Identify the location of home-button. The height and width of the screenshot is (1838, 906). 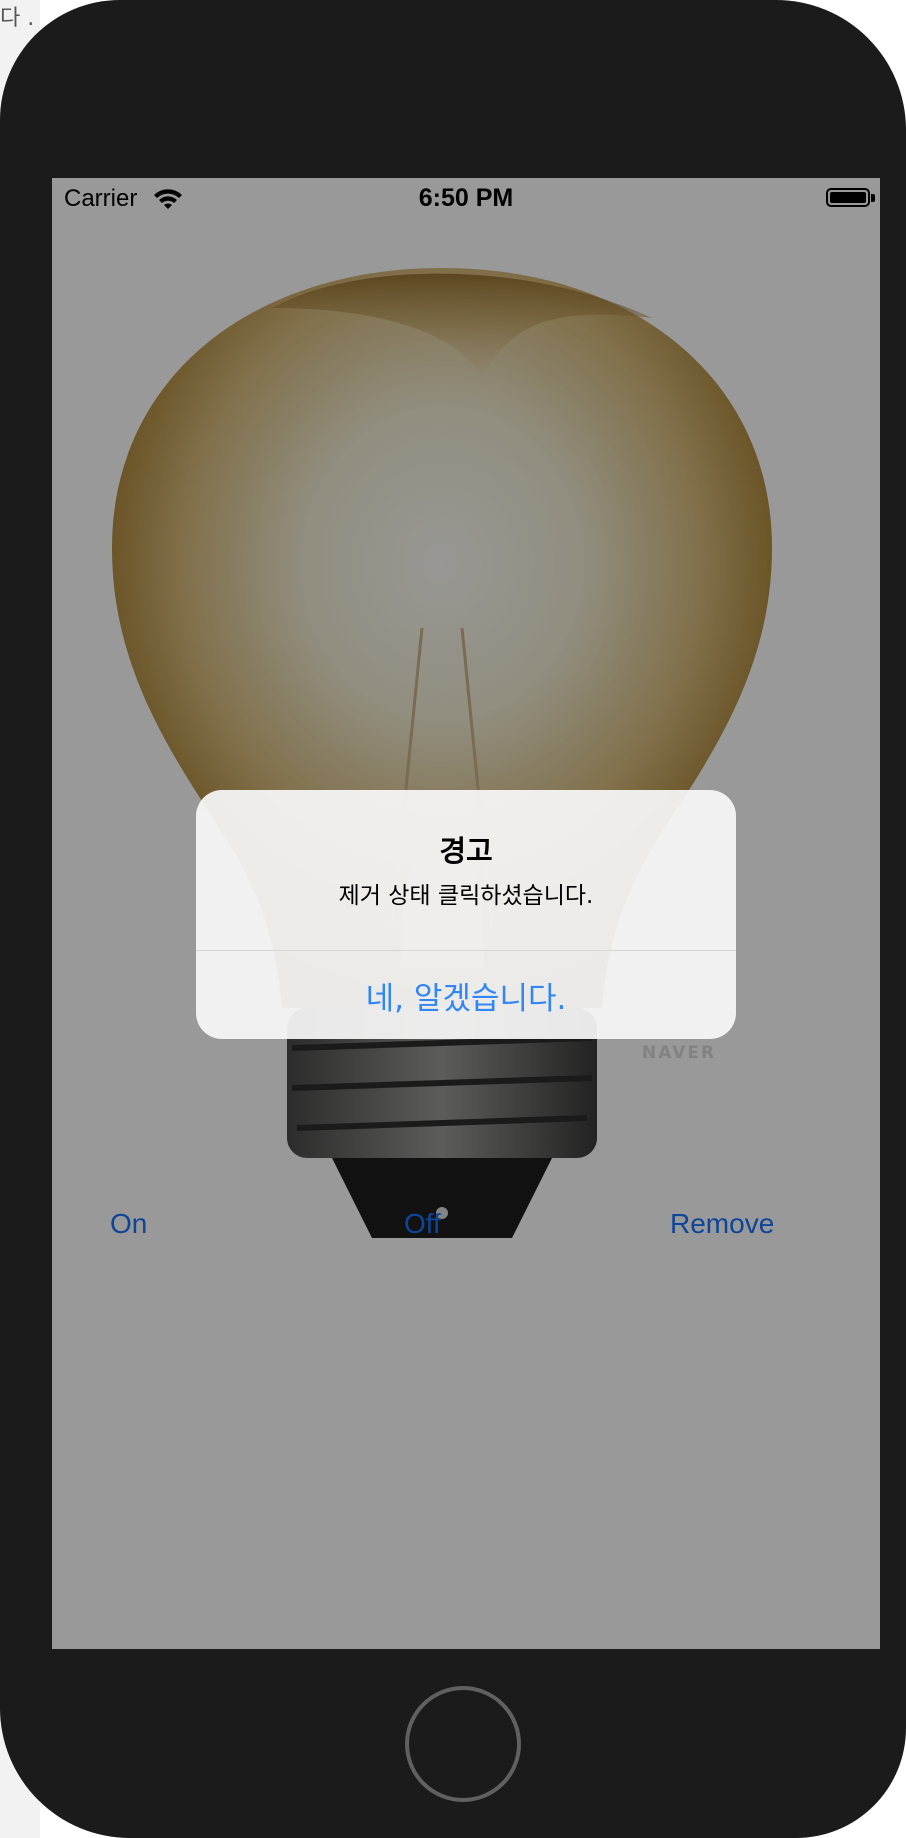
(463, 1744).